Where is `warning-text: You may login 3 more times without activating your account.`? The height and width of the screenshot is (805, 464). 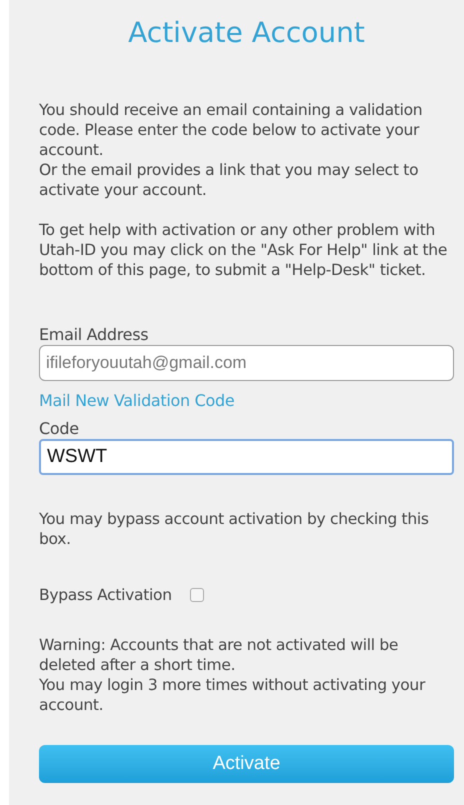
warning-text: You may login 3 more times without activating your account. is located at coordinates (232, 695).